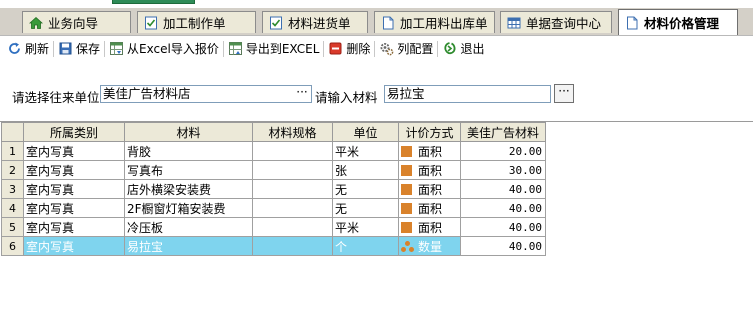 Image resolution: width=753 pixels, height=316 pixels. I want to click on refresh-button: 刷新, so click(28, 49).